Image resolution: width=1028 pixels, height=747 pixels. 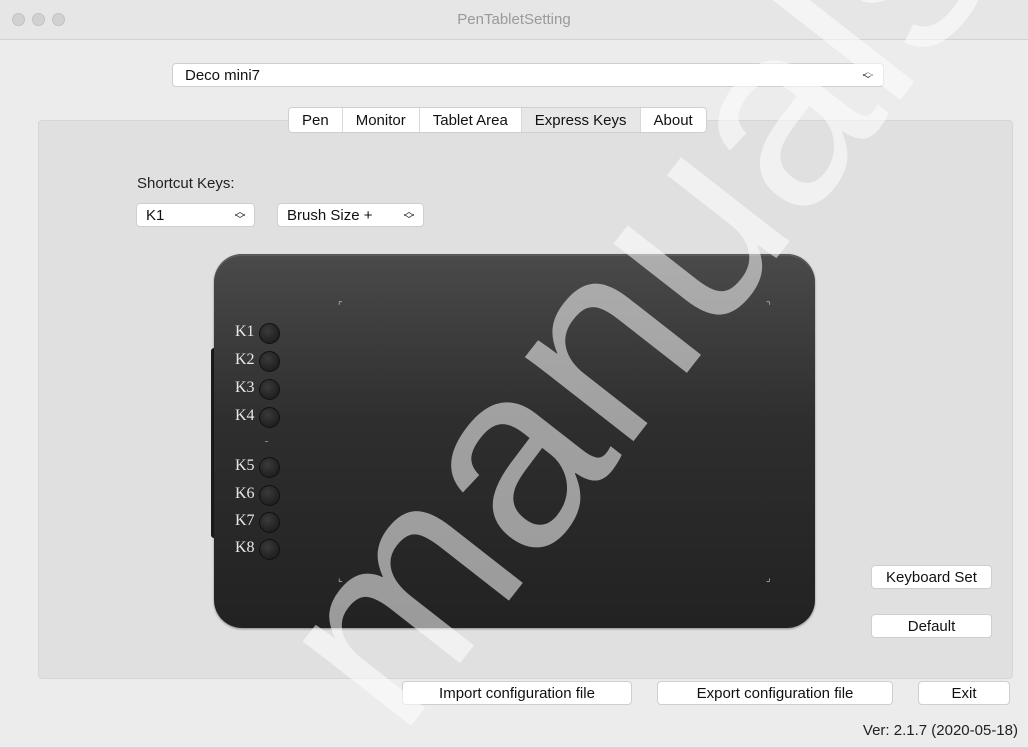 I want to click on express-key-k7, so click(x=269, y=522).